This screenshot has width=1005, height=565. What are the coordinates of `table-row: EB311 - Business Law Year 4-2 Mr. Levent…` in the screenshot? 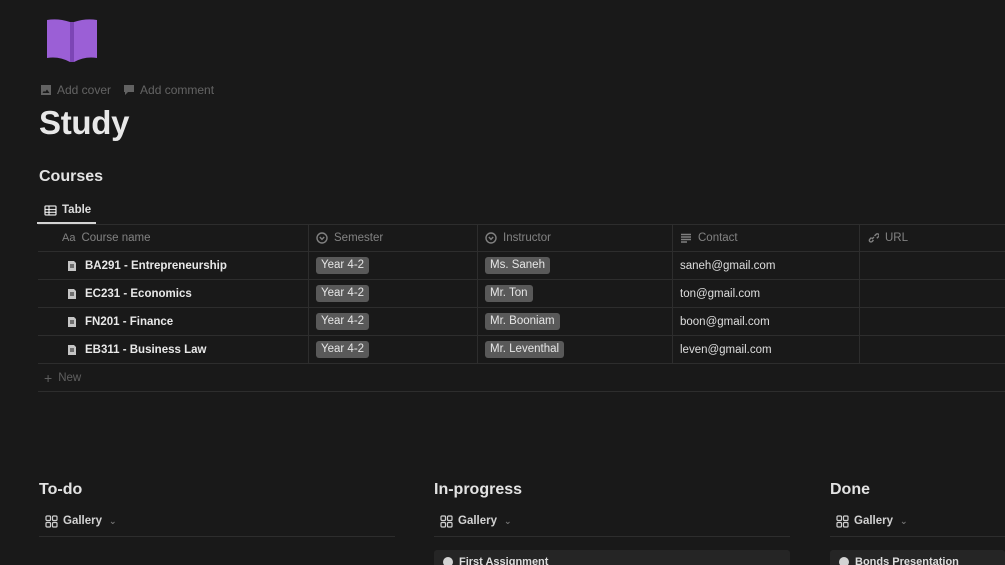 It's located at (521, 350).